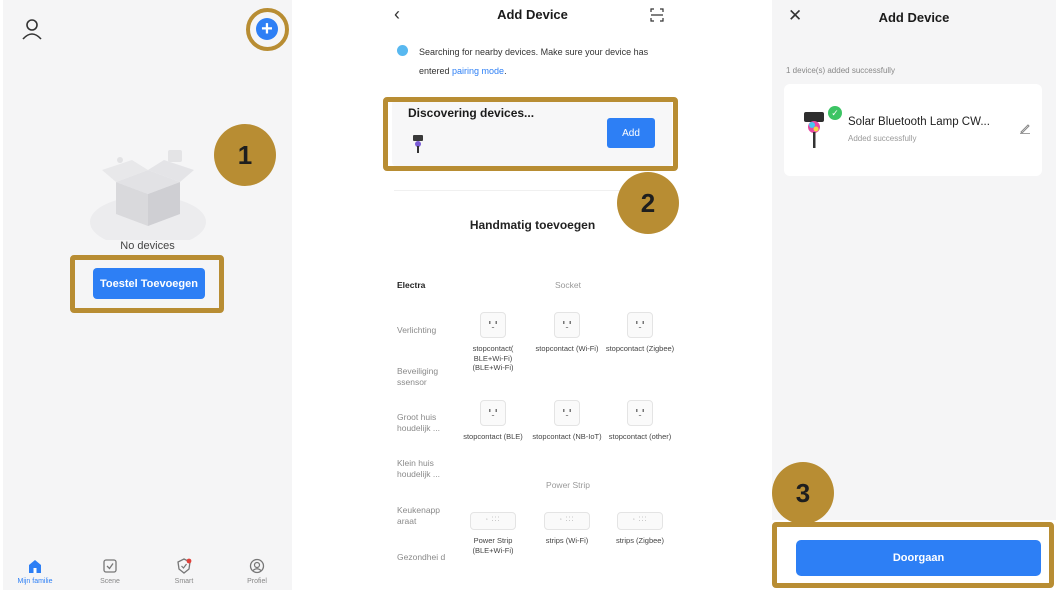 This screenshot has height=590, width=1056. I want to click on device-label: stopcontact (NB-IoT), so click(567, 436).